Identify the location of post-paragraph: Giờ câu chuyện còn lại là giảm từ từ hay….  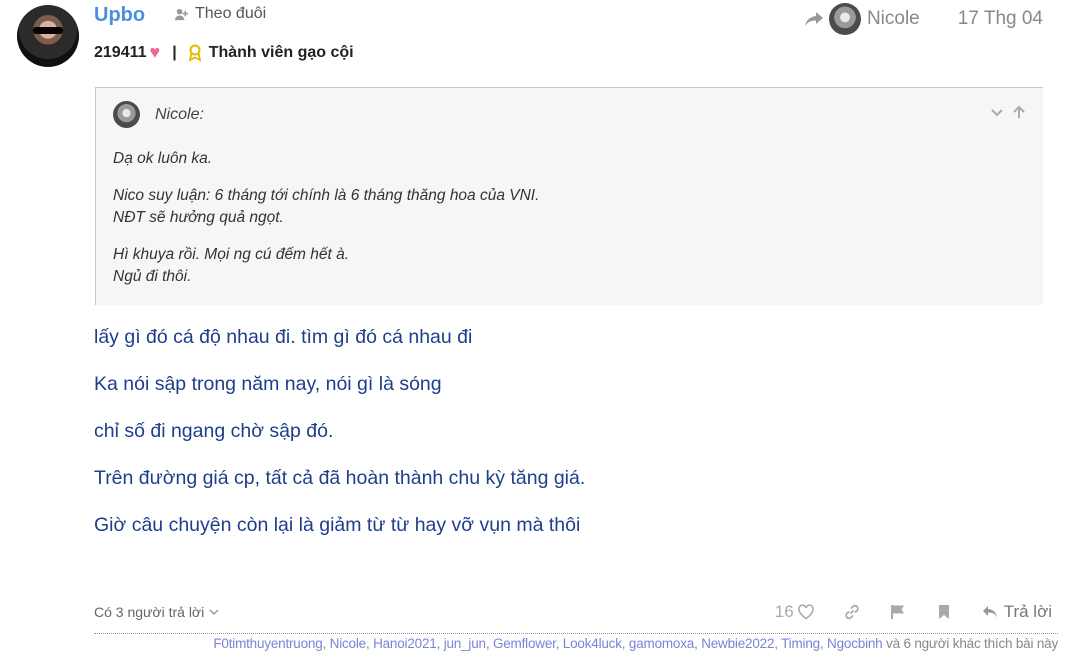
(337, 525).